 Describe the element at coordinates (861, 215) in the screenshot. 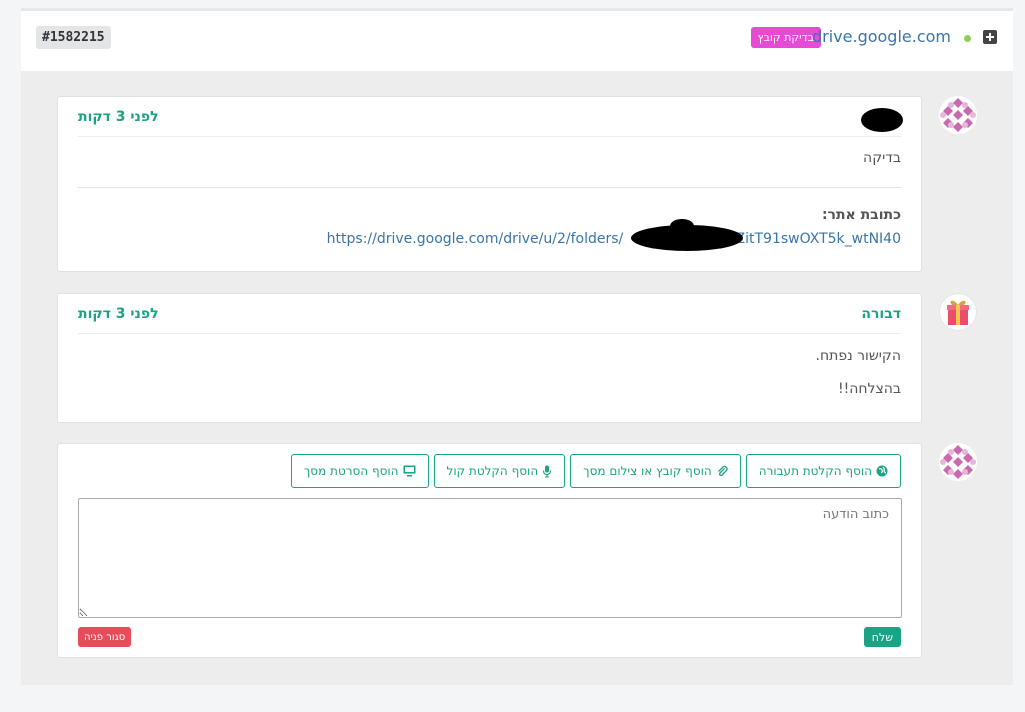

I see `site-url-label: כתובת אתר:` at that location.